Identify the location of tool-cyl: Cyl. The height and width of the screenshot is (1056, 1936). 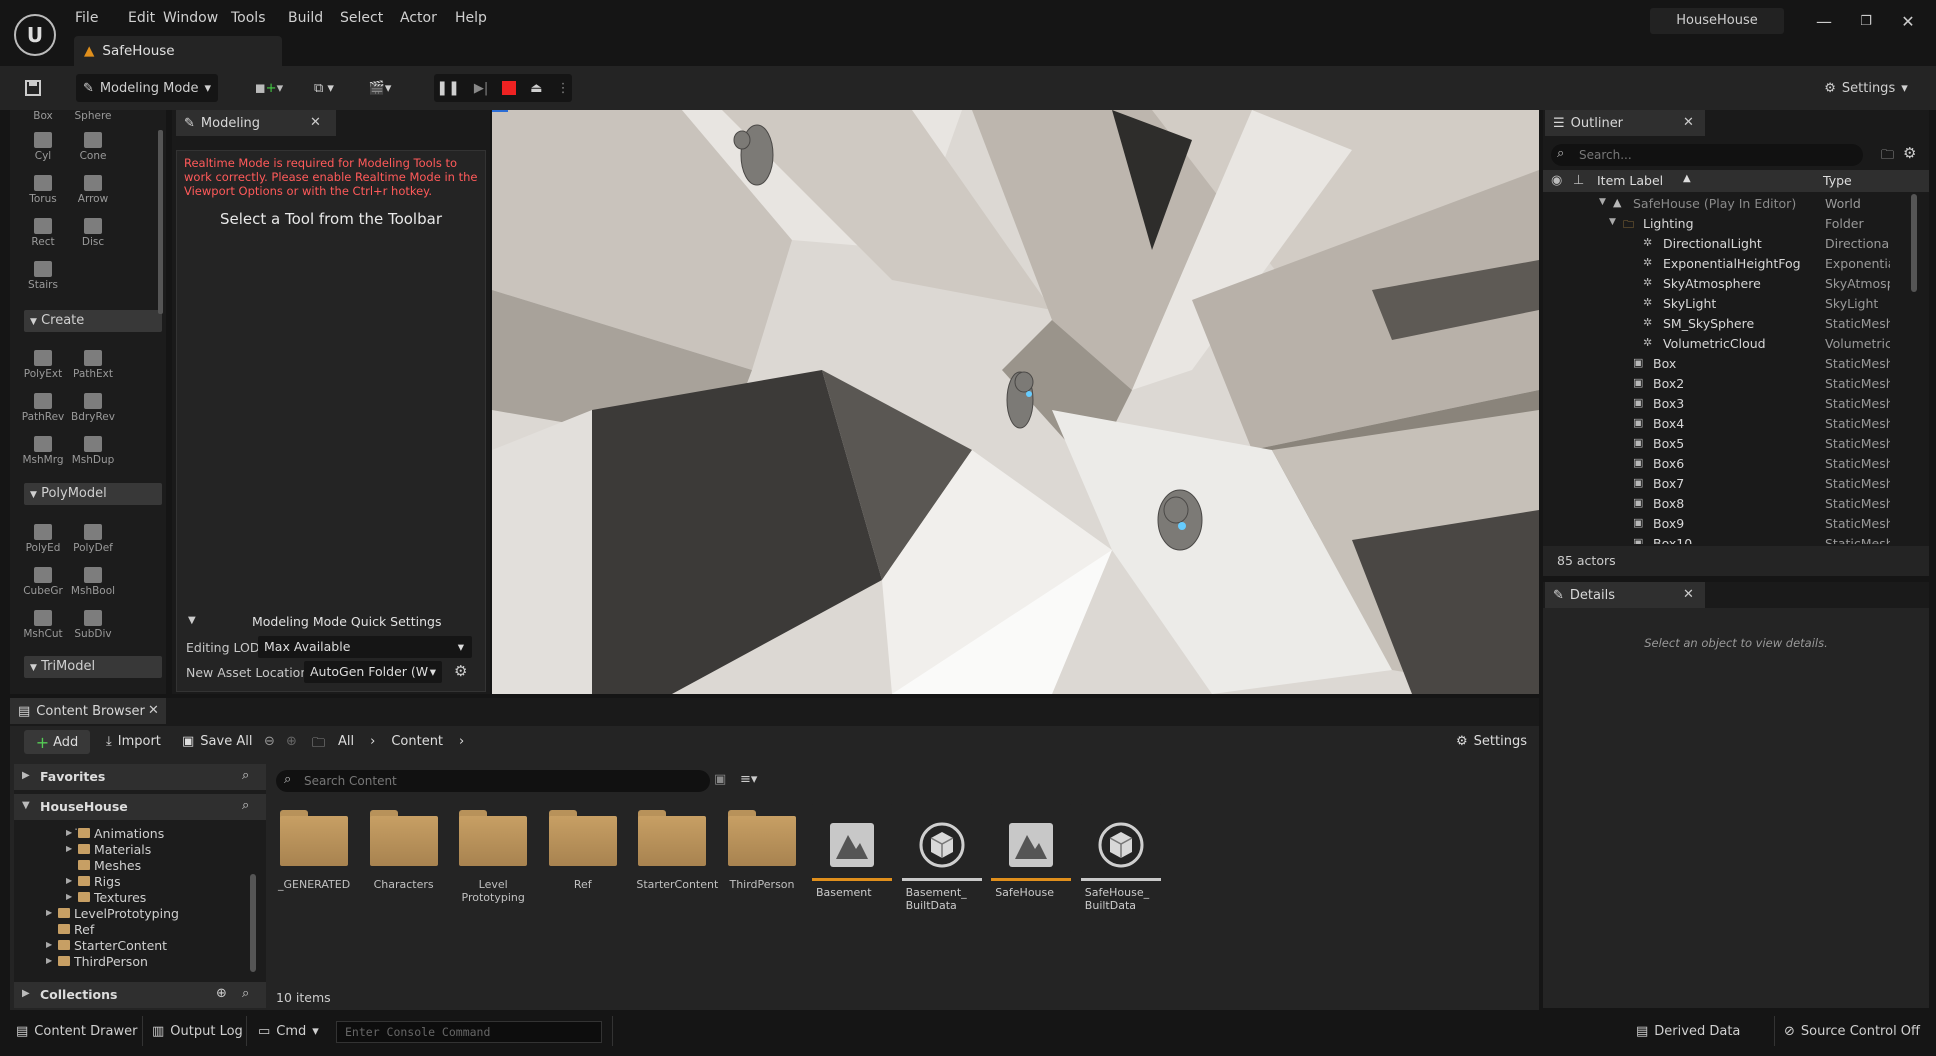
(43, 147).